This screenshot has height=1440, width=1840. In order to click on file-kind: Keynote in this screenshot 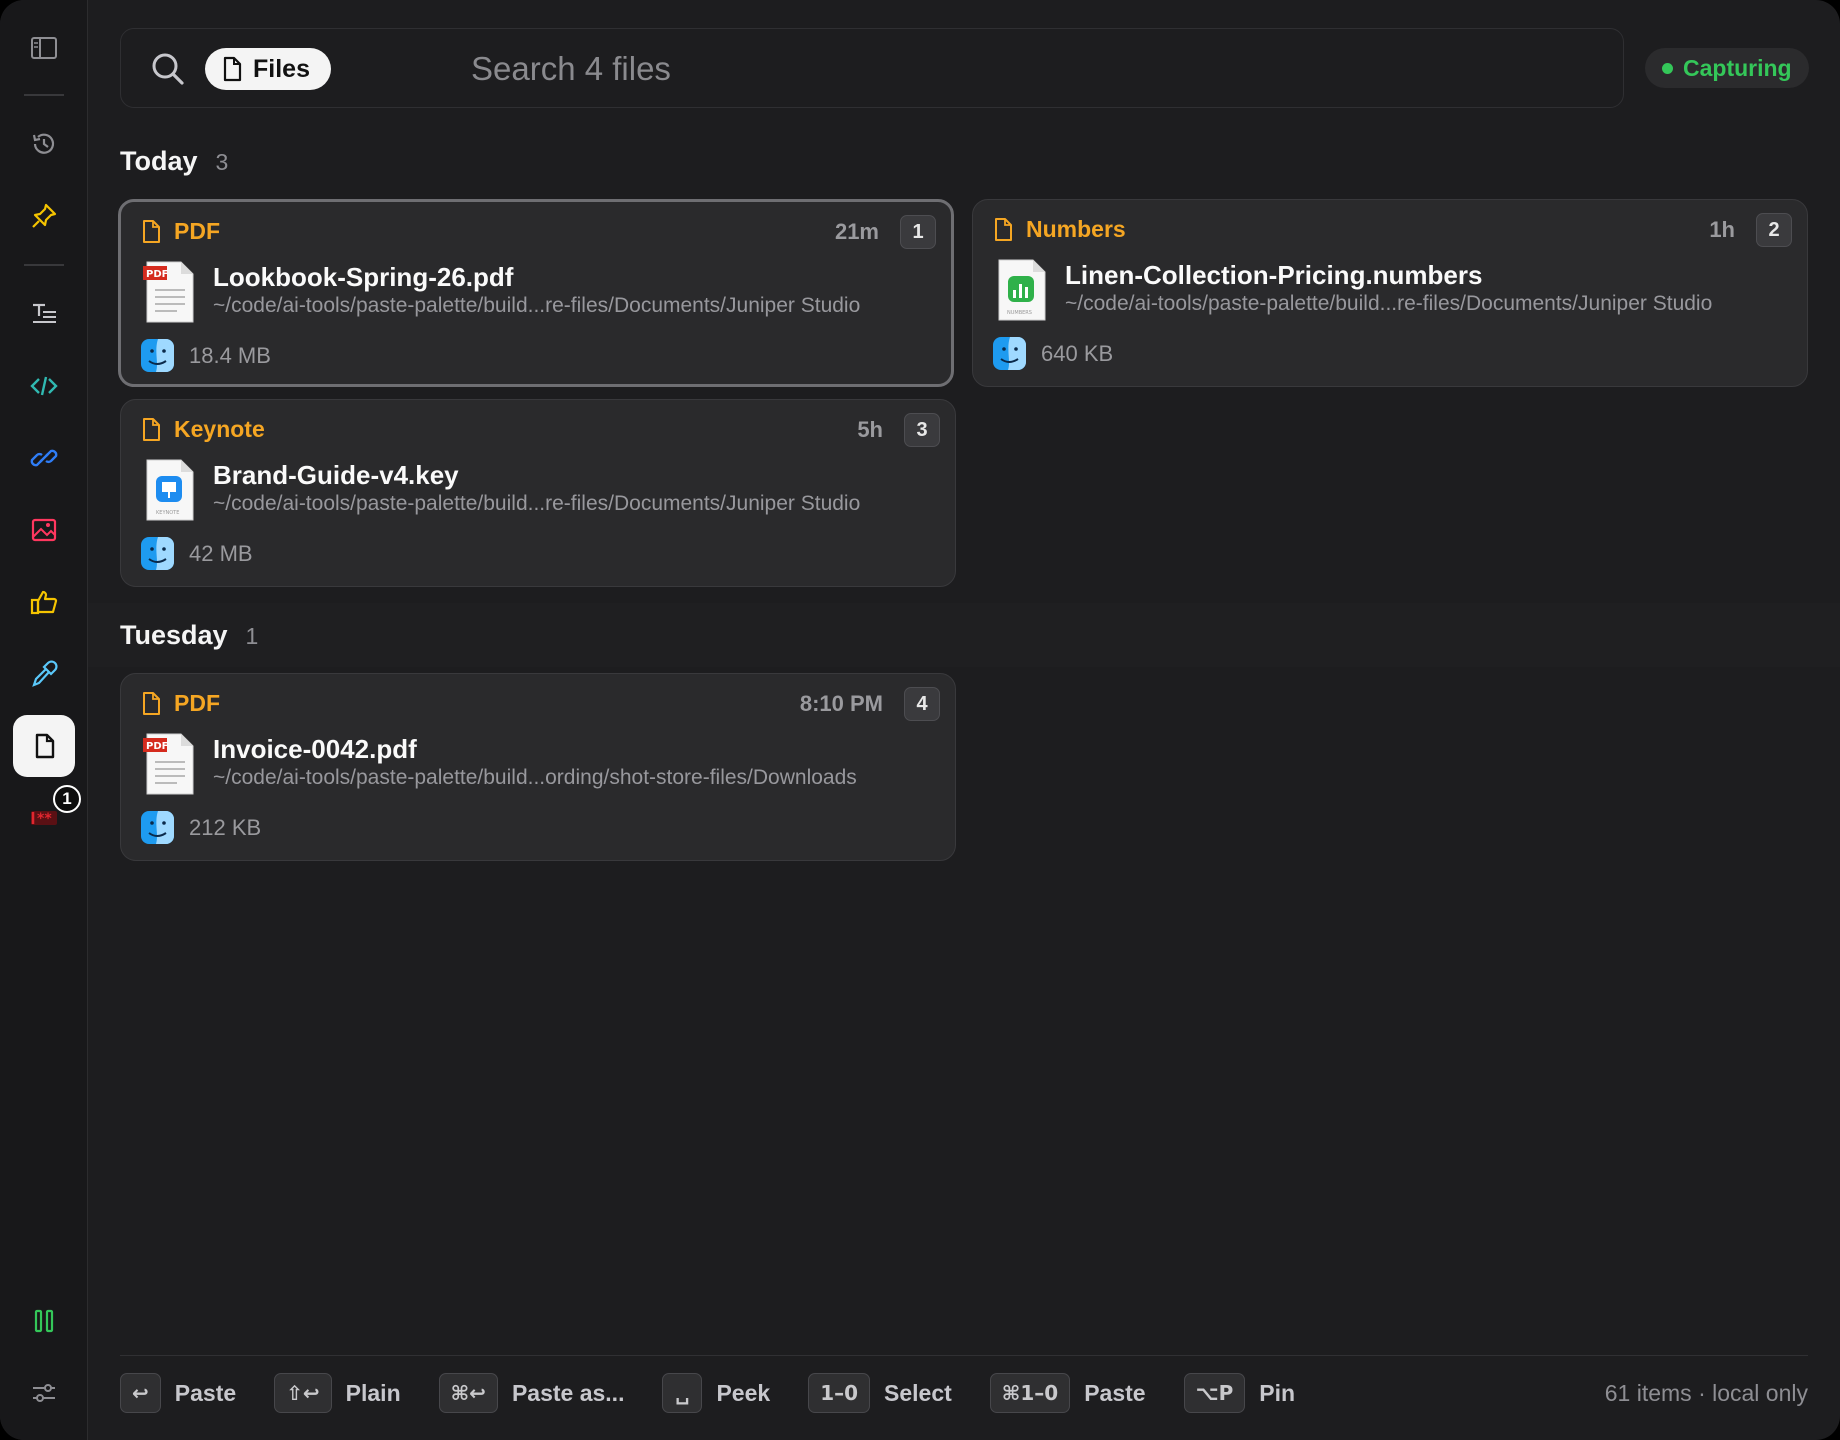, I will do `click(203, 429)`.